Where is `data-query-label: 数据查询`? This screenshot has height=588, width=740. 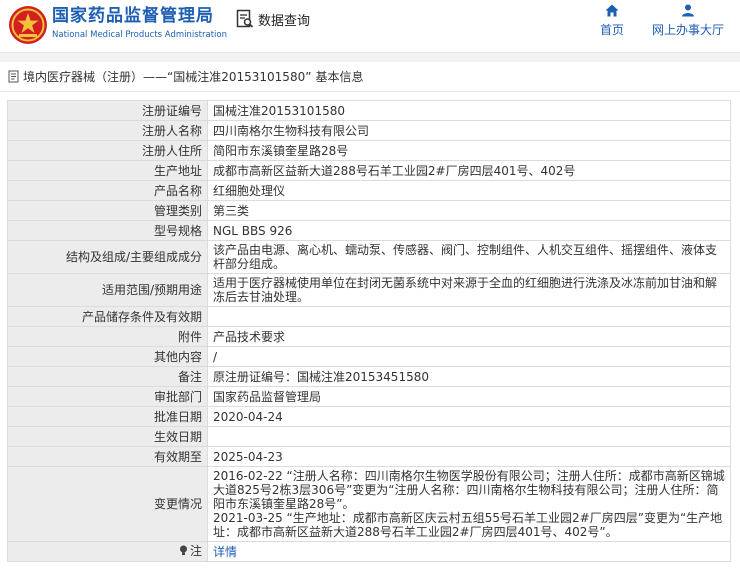
data-query-label: 数据查询 is located at coordinates (284, 21).